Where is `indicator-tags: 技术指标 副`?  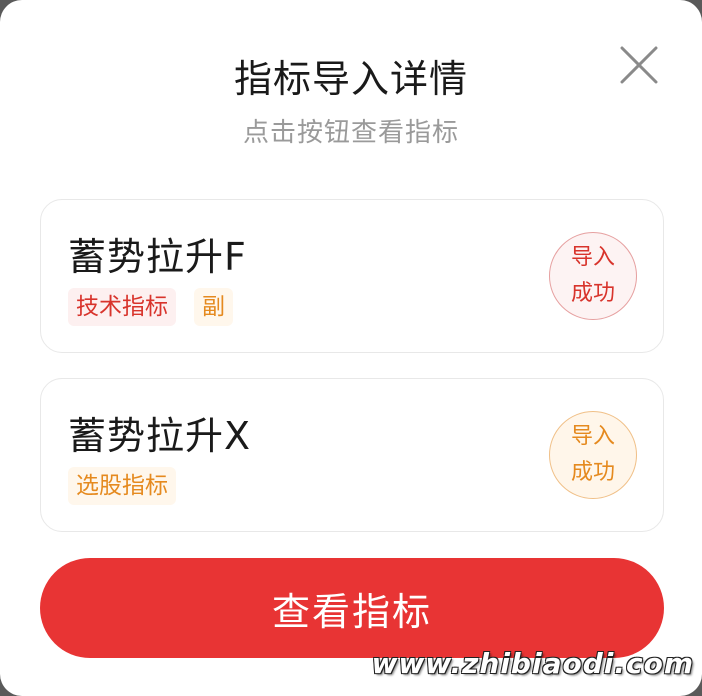 indicator-tags: 技术指标 副 is located at coordinates (150, 307).